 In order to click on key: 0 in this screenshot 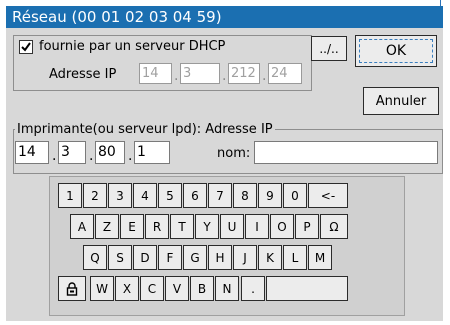, I will do `click(295, 195)`.